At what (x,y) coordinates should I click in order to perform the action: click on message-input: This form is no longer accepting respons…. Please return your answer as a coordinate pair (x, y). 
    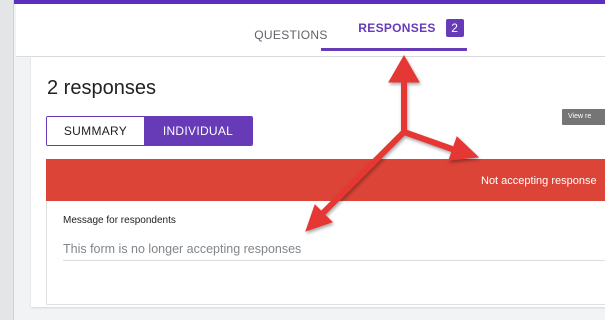
    Looking at the image, I should click on (182, 249).